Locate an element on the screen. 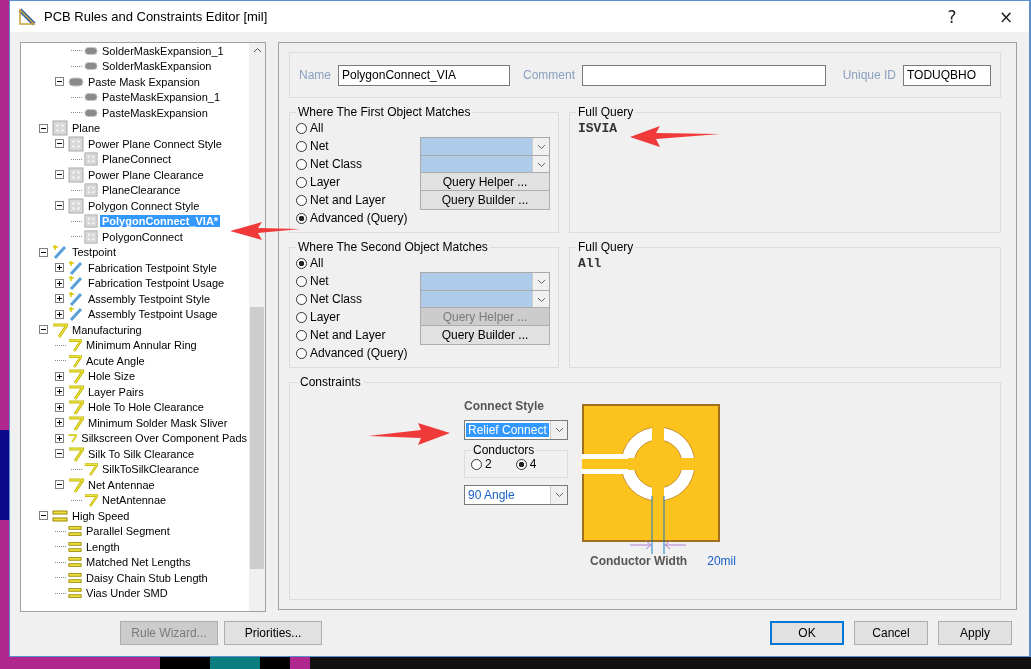  tree-item: Fabrication Testpoint Style is located at coordinates (152, 267).